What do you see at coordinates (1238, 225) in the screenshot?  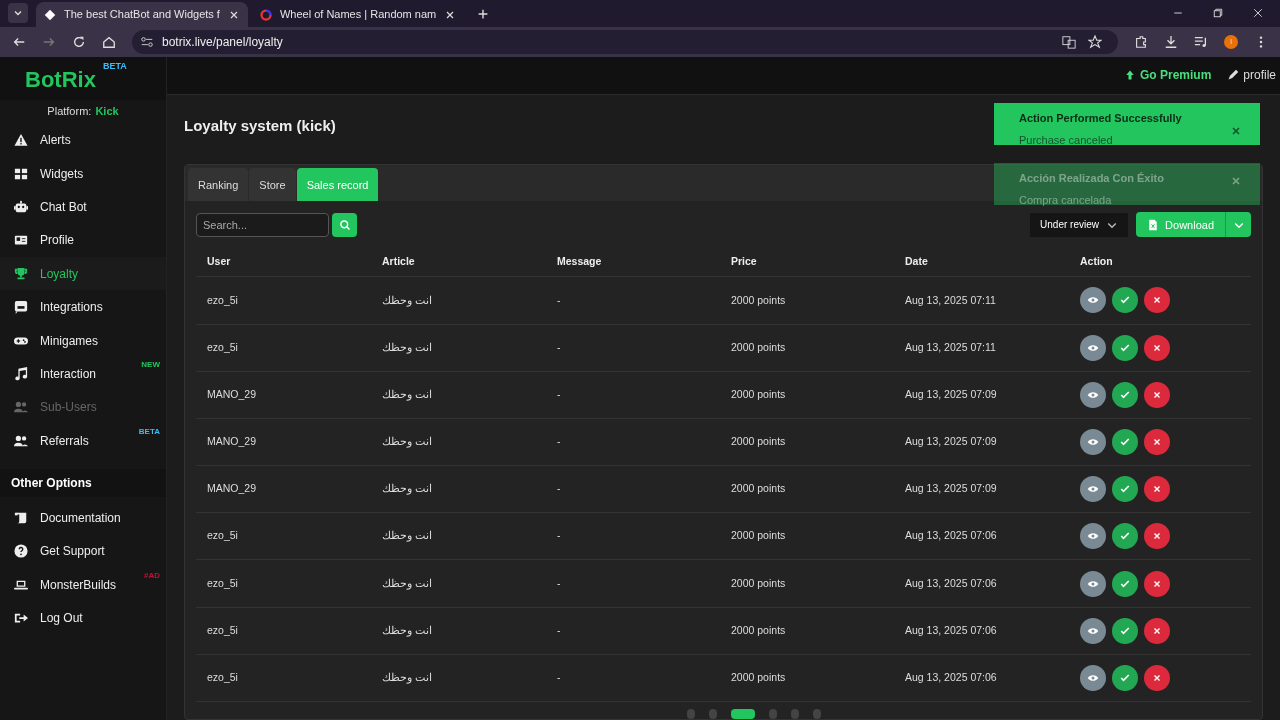 I see `download-options-button` at bounding box center [1238, 225].